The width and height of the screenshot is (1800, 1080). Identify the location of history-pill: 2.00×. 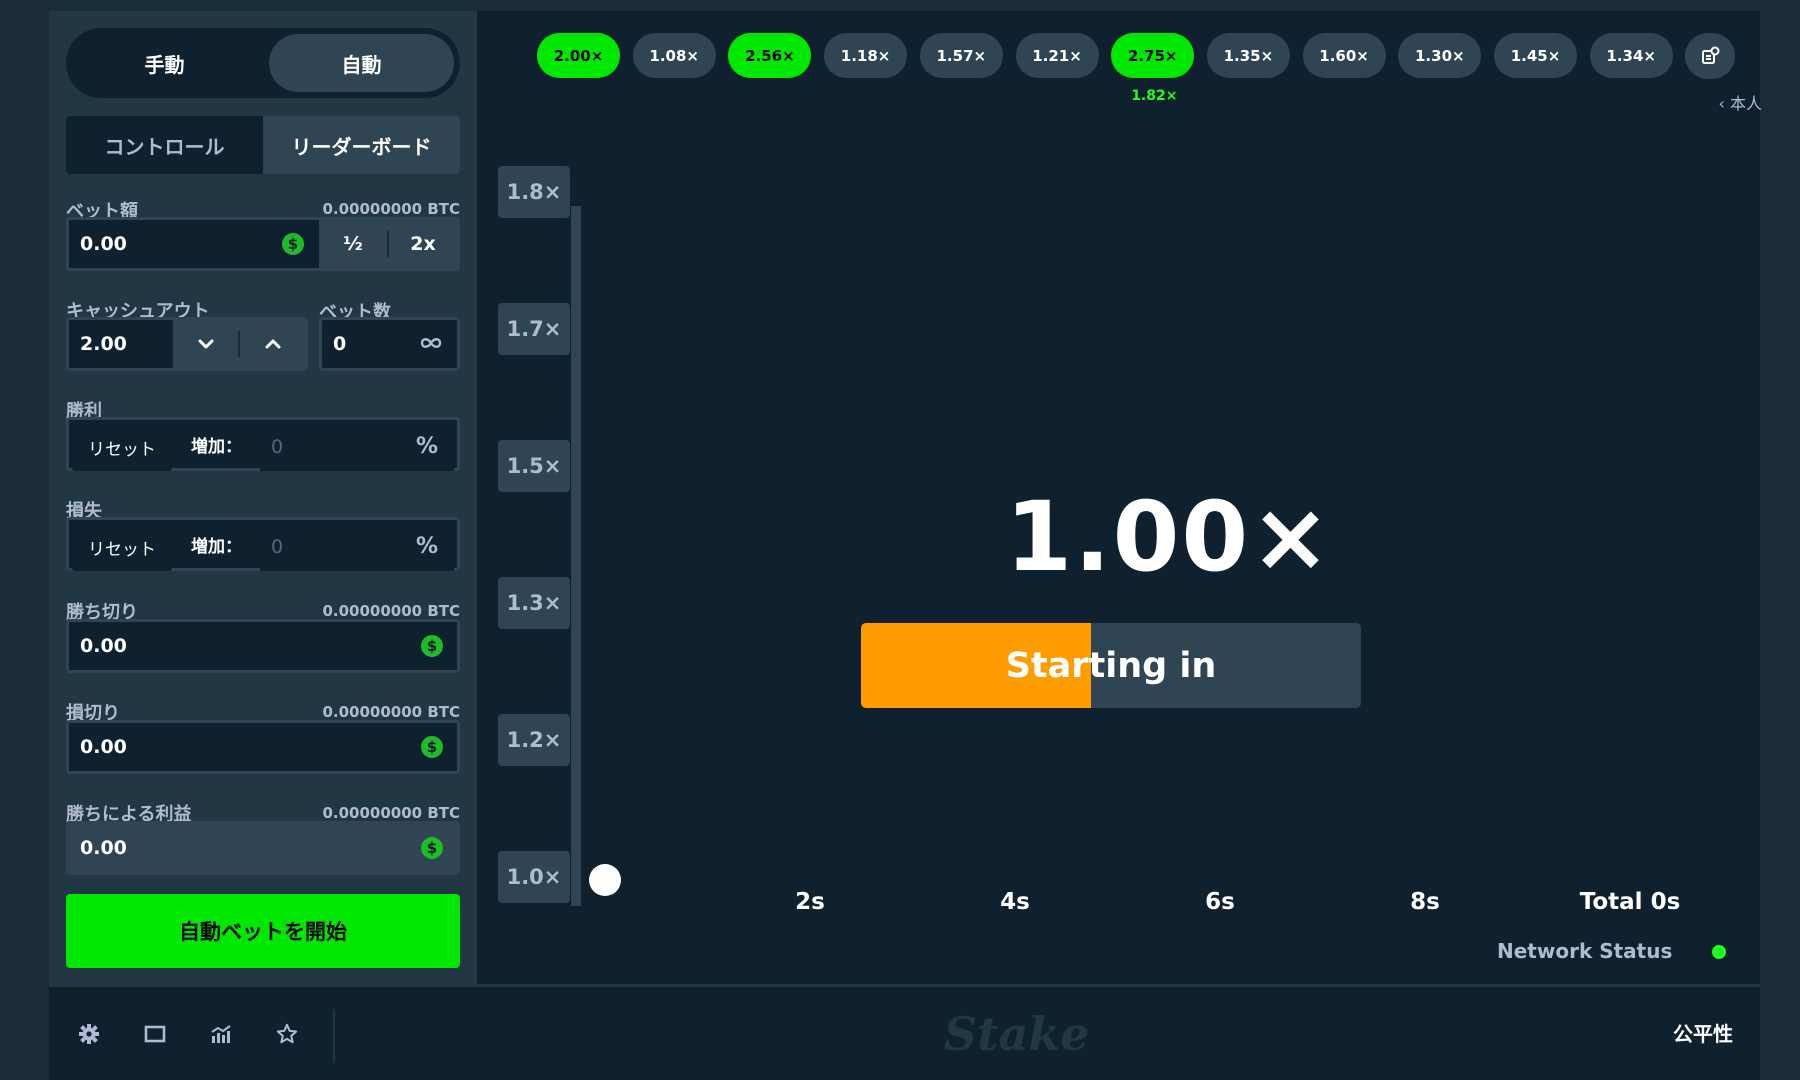
(578, 55).